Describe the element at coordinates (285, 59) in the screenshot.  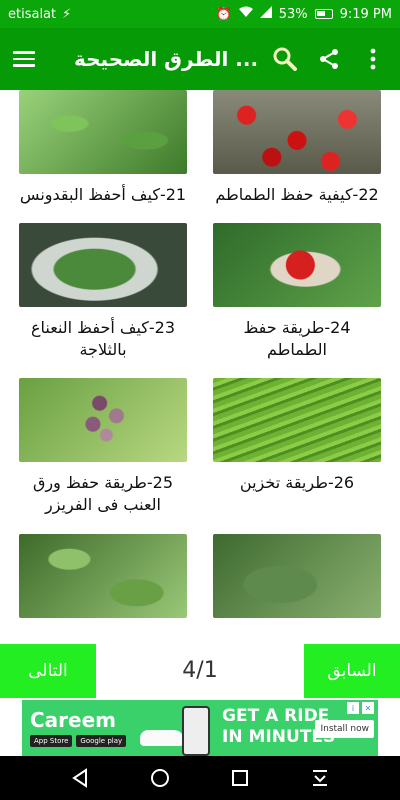
I see `search-icon` at that location.